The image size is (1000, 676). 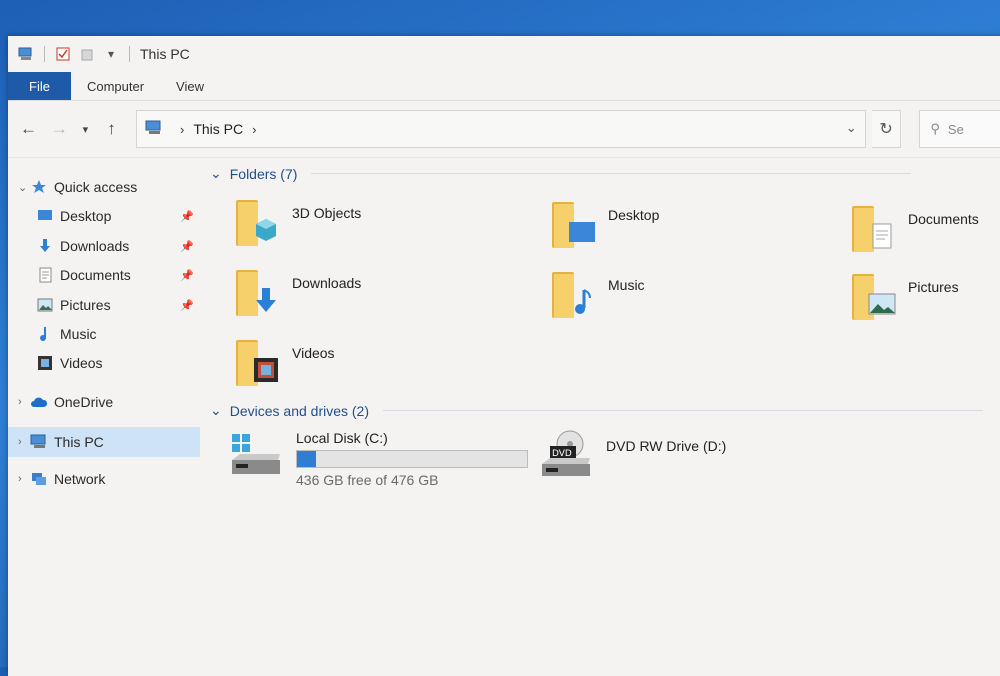 I want to click on sidebar-item-label: This PC, so click(x=79, y=442).